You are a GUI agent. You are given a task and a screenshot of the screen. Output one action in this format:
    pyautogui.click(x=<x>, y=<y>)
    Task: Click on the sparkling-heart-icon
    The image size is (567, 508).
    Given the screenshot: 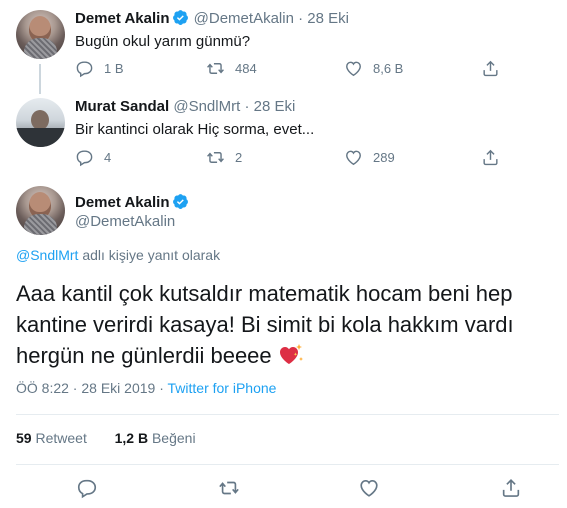 What is the action you would take?
    pyautogui.click(x=291, y=355)
    